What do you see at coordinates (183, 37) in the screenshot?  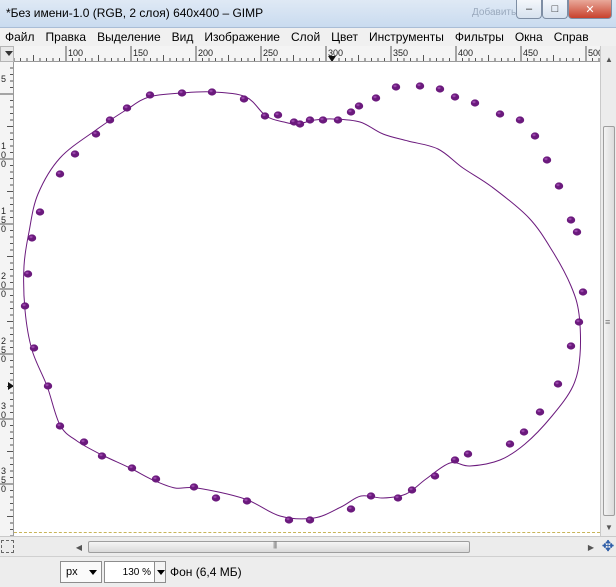 I see `menu-view: Вид` at bounding box center [183, 37].